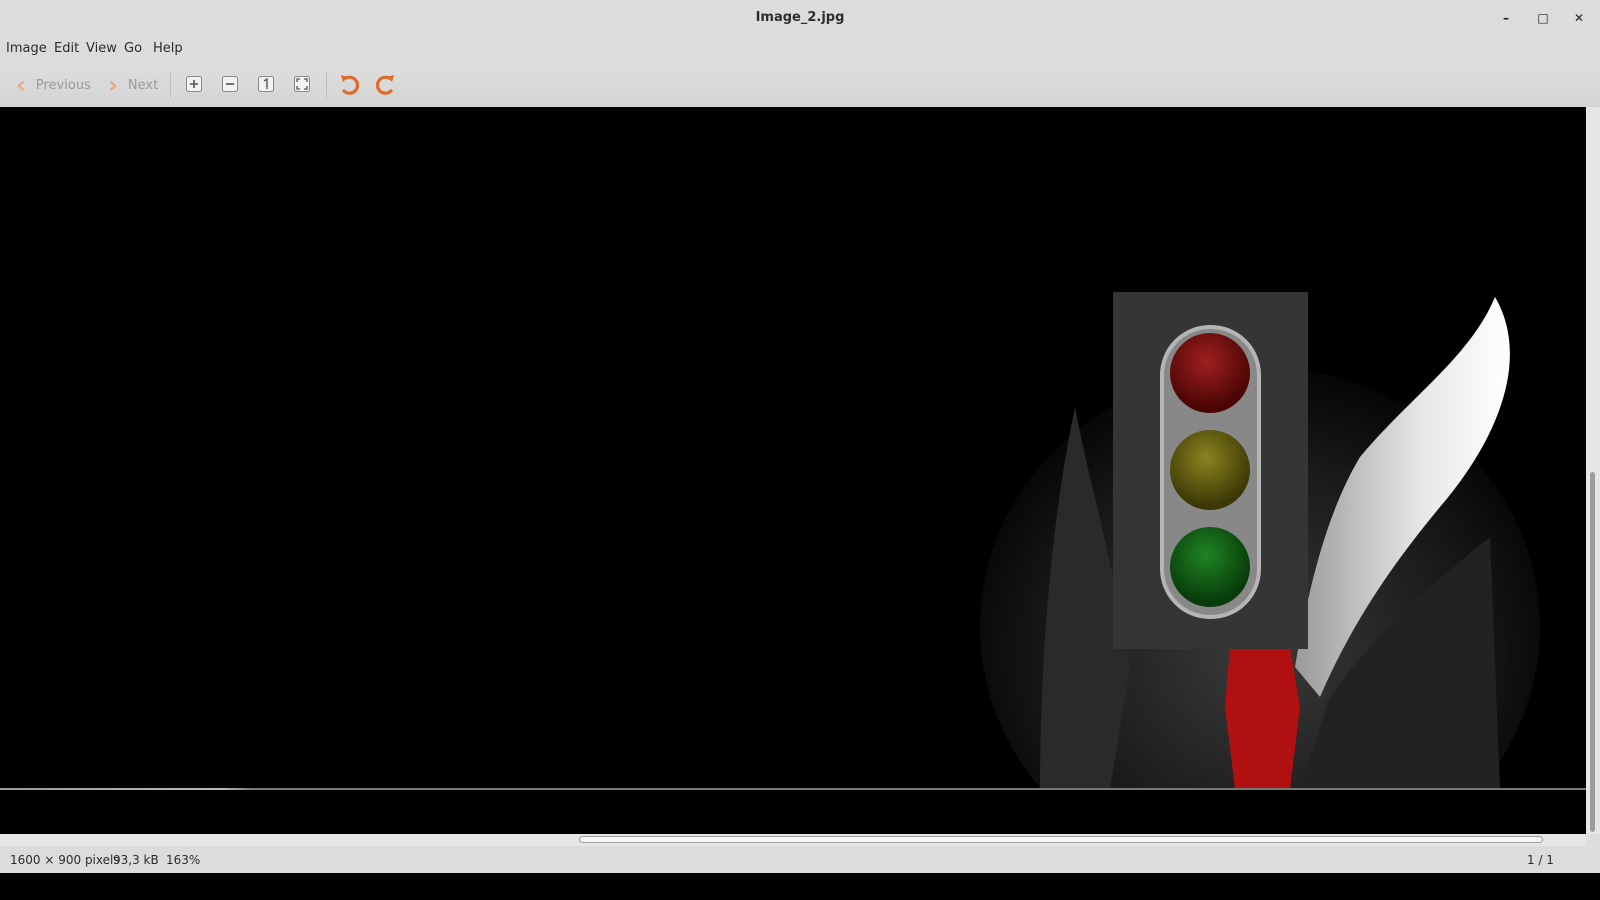  I want to click on image-bottom-edge, so click(793, 789).